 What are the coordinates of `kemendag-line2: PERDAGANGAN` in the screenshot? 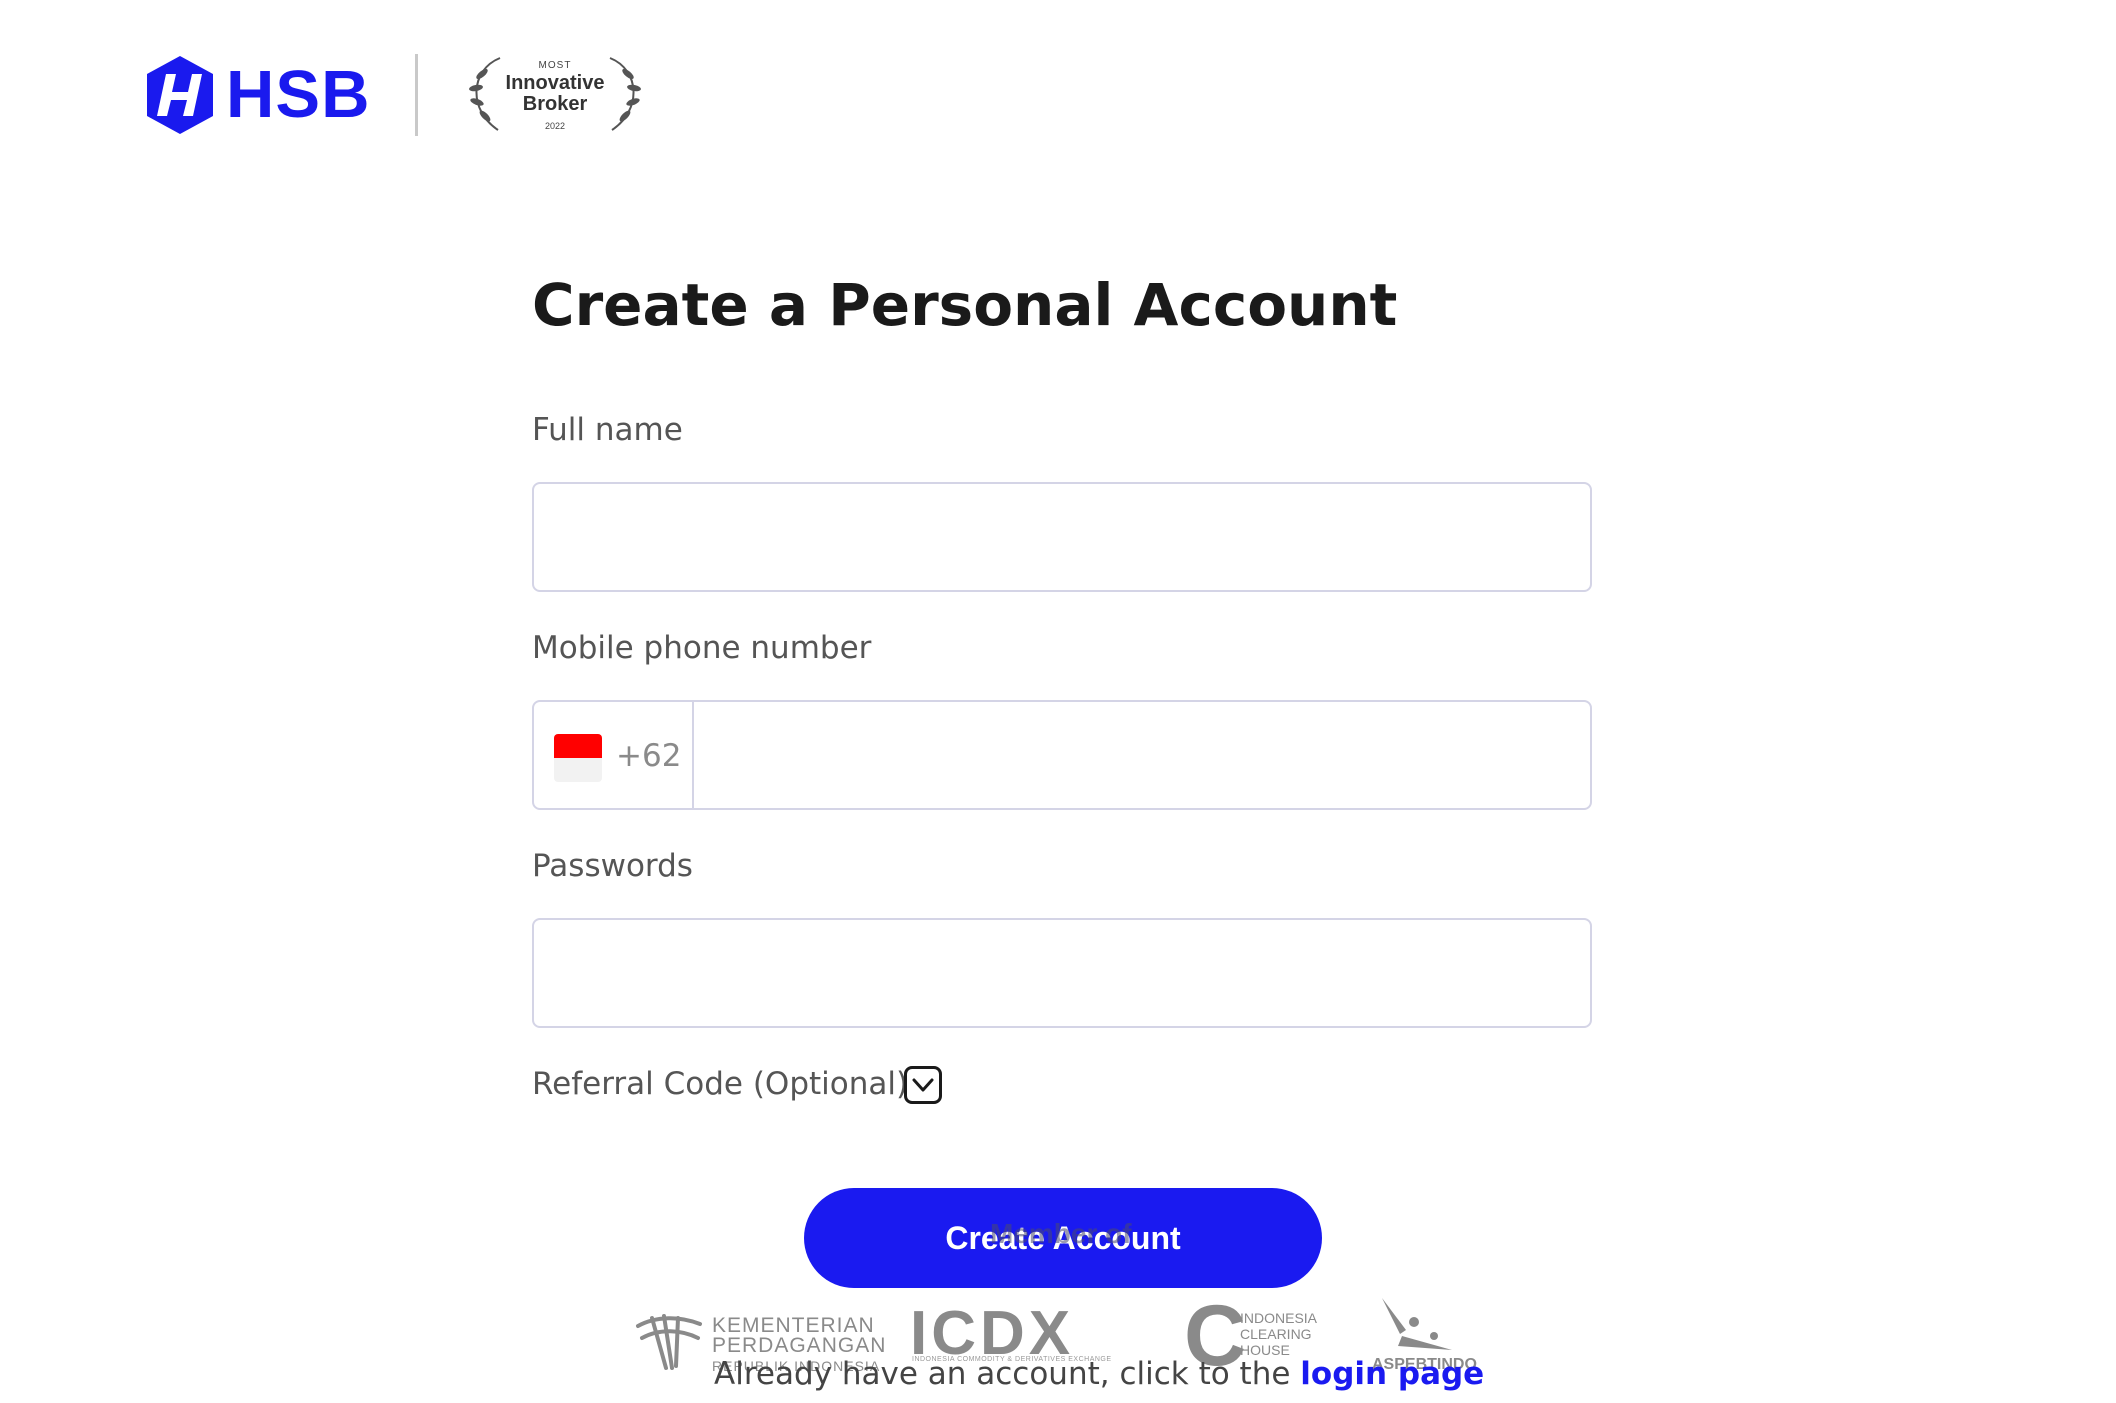 It's located at (799, 1345).